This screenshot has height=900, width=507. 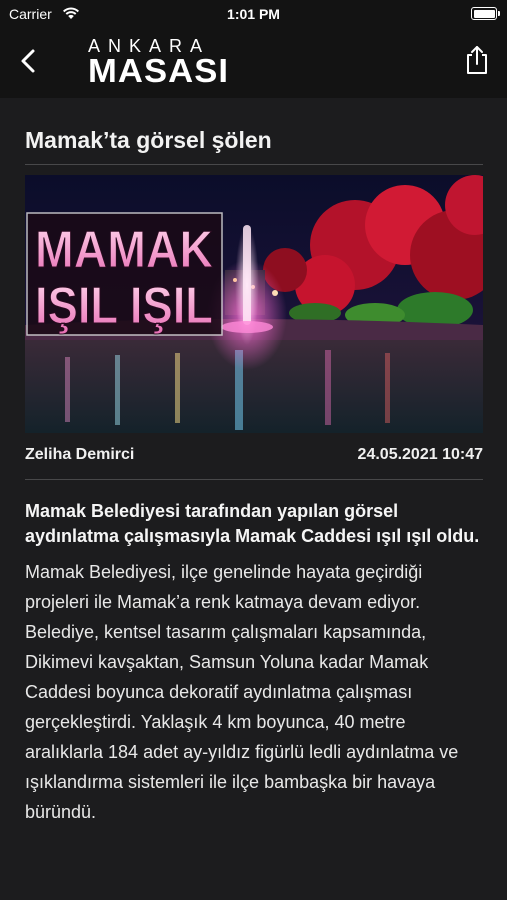 I want to click on ankara-masasi-logo: ANKARA MASASI, so click(x=159, y=62).